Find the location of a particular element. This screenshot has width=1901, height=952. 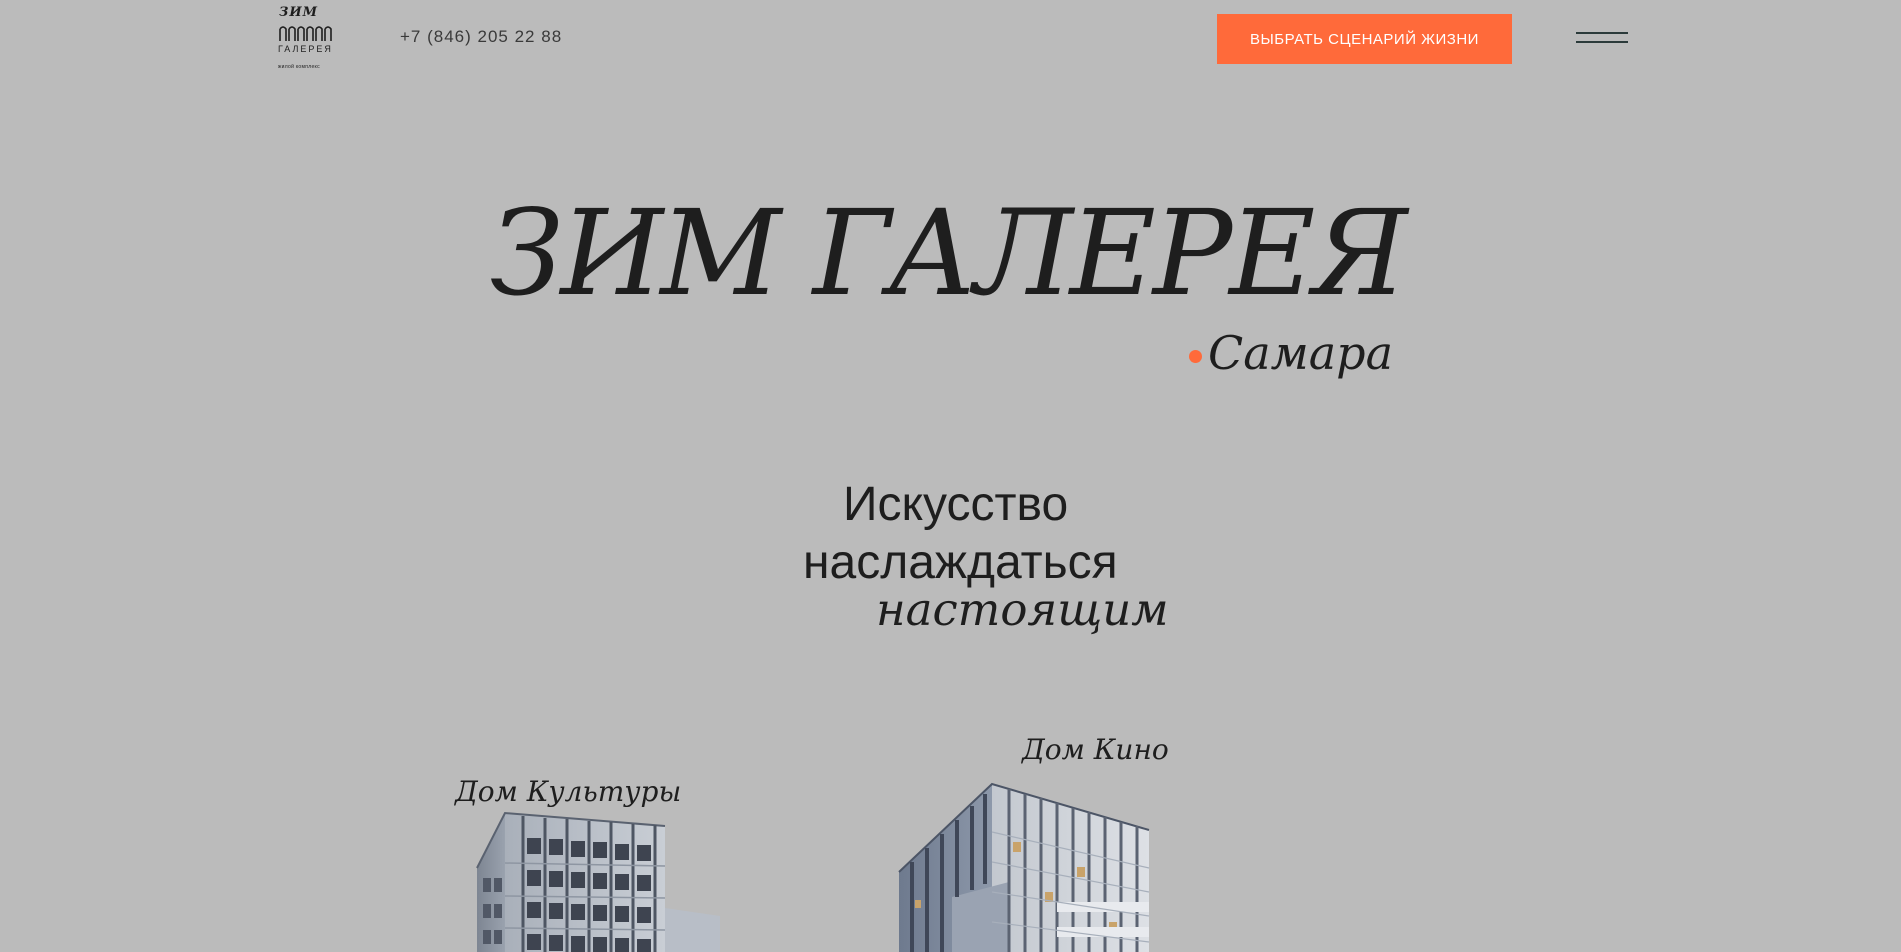

hamburger-icon is located at coordinates (1602, 39).